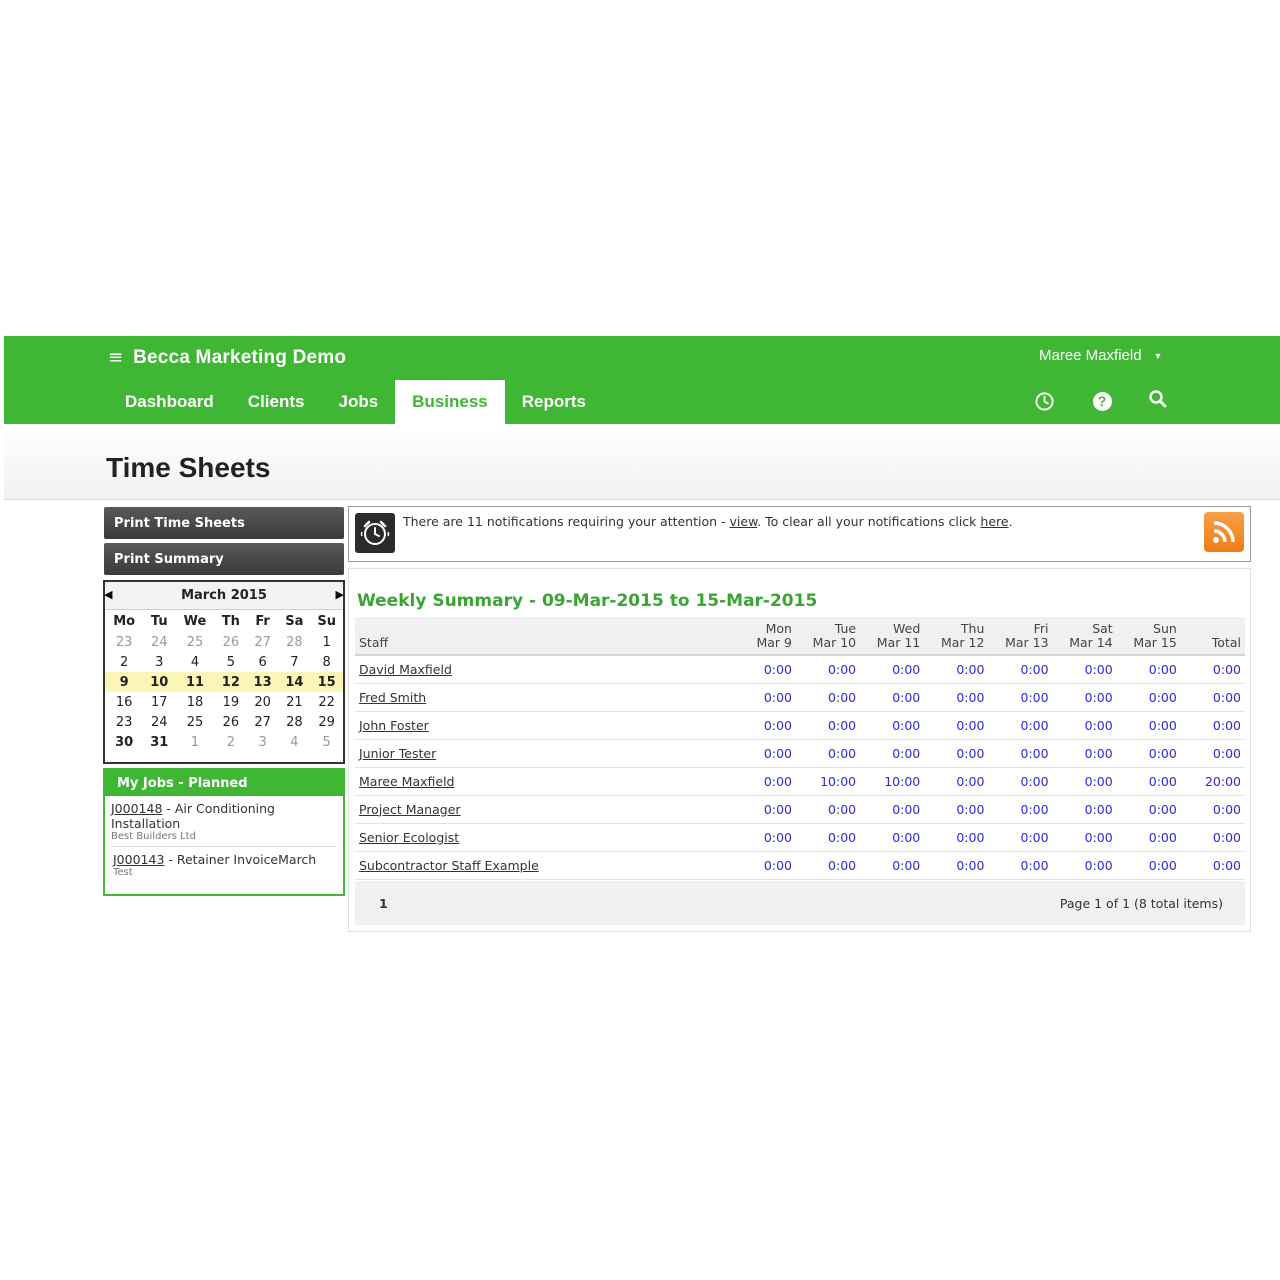 The height and width of the screenshot is (1280, 1280). I want to click on help-icon: ?, so click(1102, 401).